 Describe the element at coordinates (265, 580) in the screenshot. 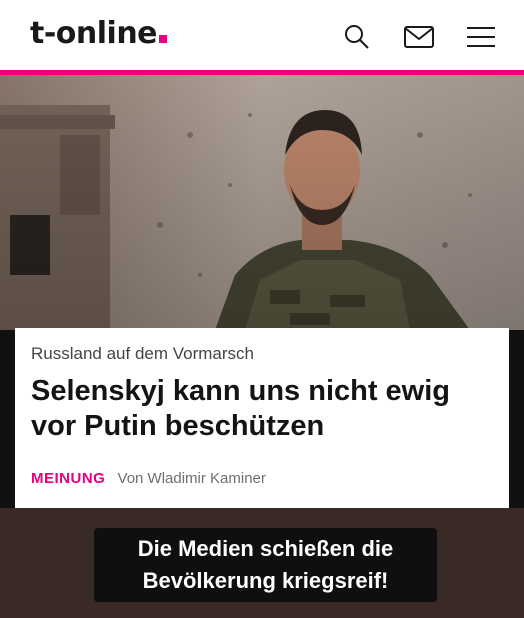

I see `caption-line-2: Bevölkerung kriegsreif!` at that location.